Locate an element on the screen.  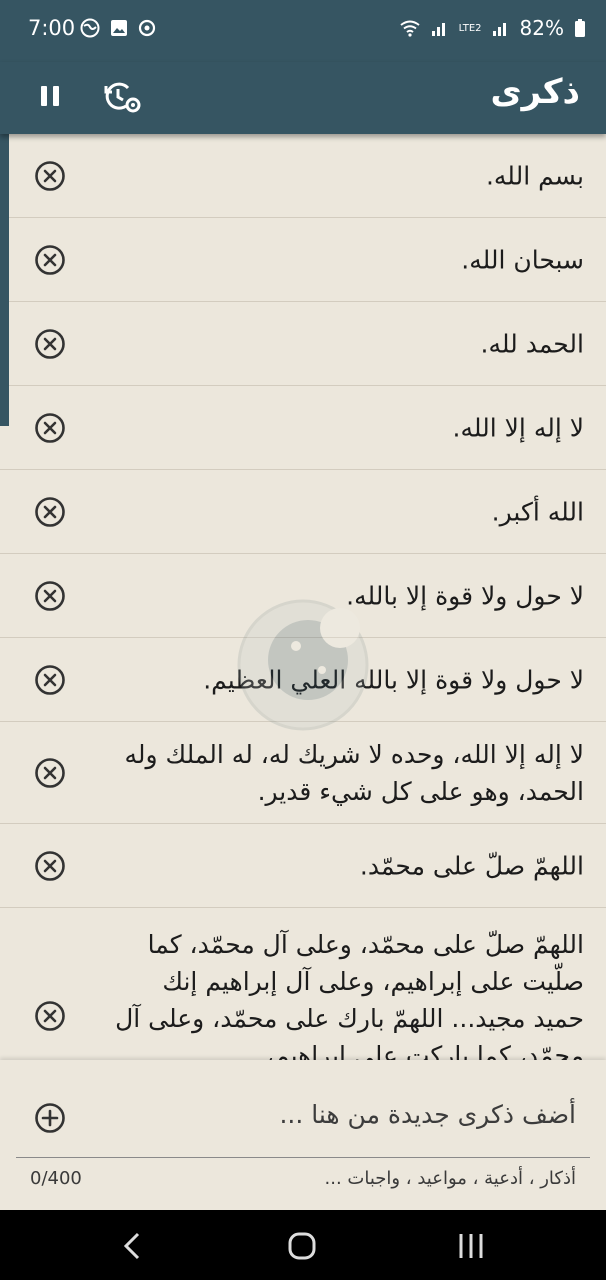
character-counter: 0/400 is located at coordinates (56, 1178).